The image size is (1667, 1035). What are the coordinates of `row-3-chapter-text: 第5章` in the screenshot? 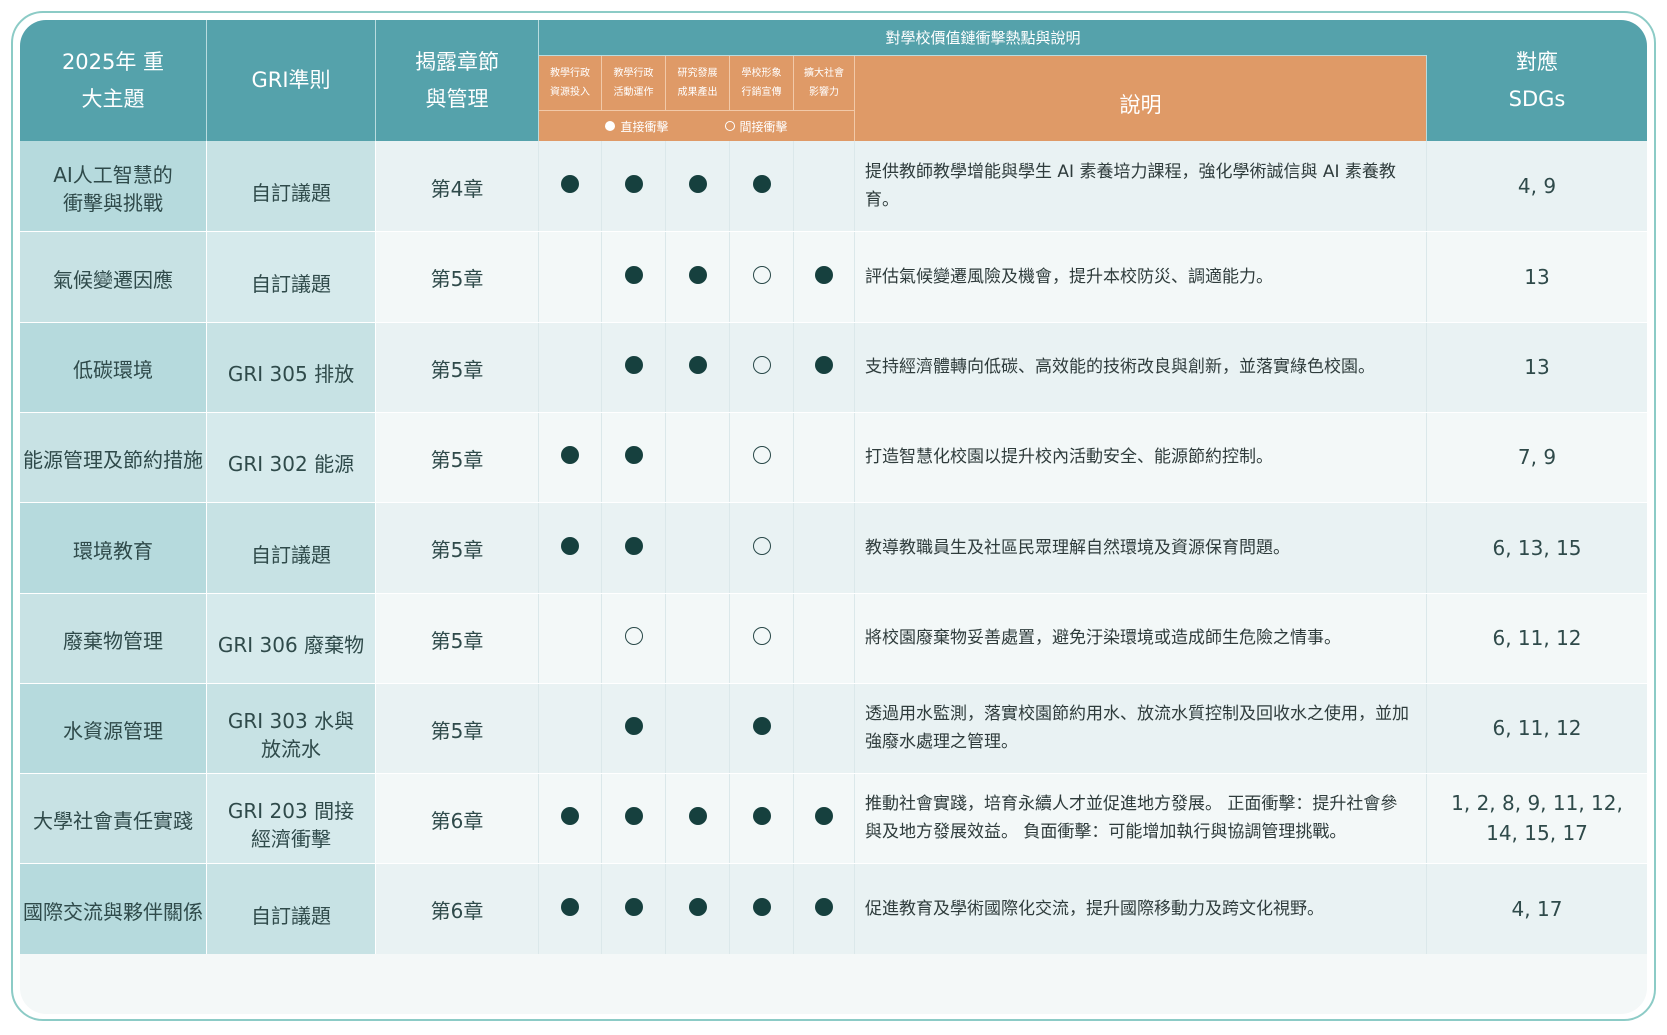 It's located at (457, 460).